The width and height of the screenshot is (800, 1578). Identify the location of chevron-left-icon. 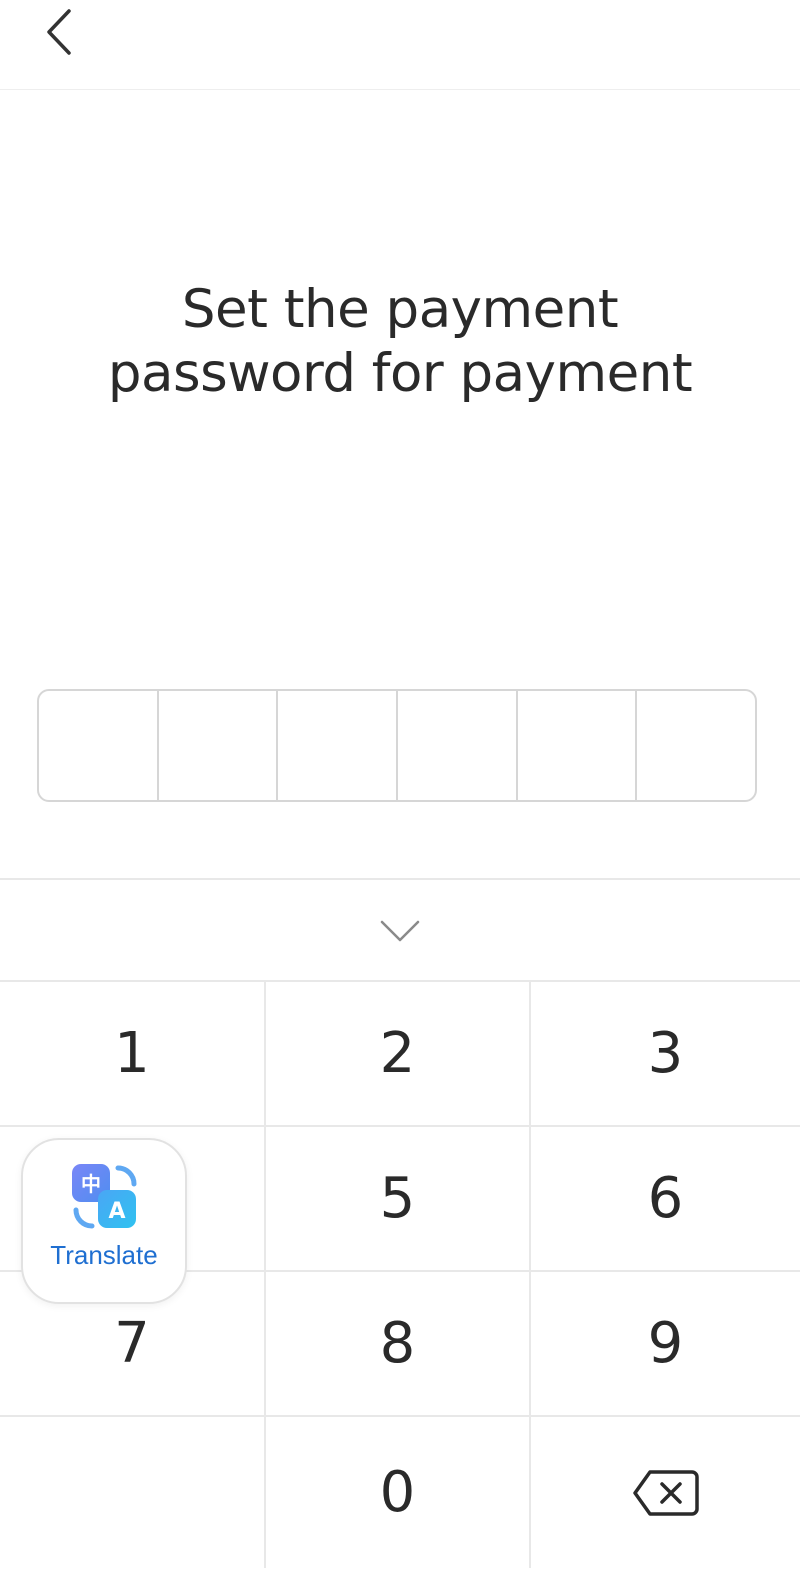
(59, 32).